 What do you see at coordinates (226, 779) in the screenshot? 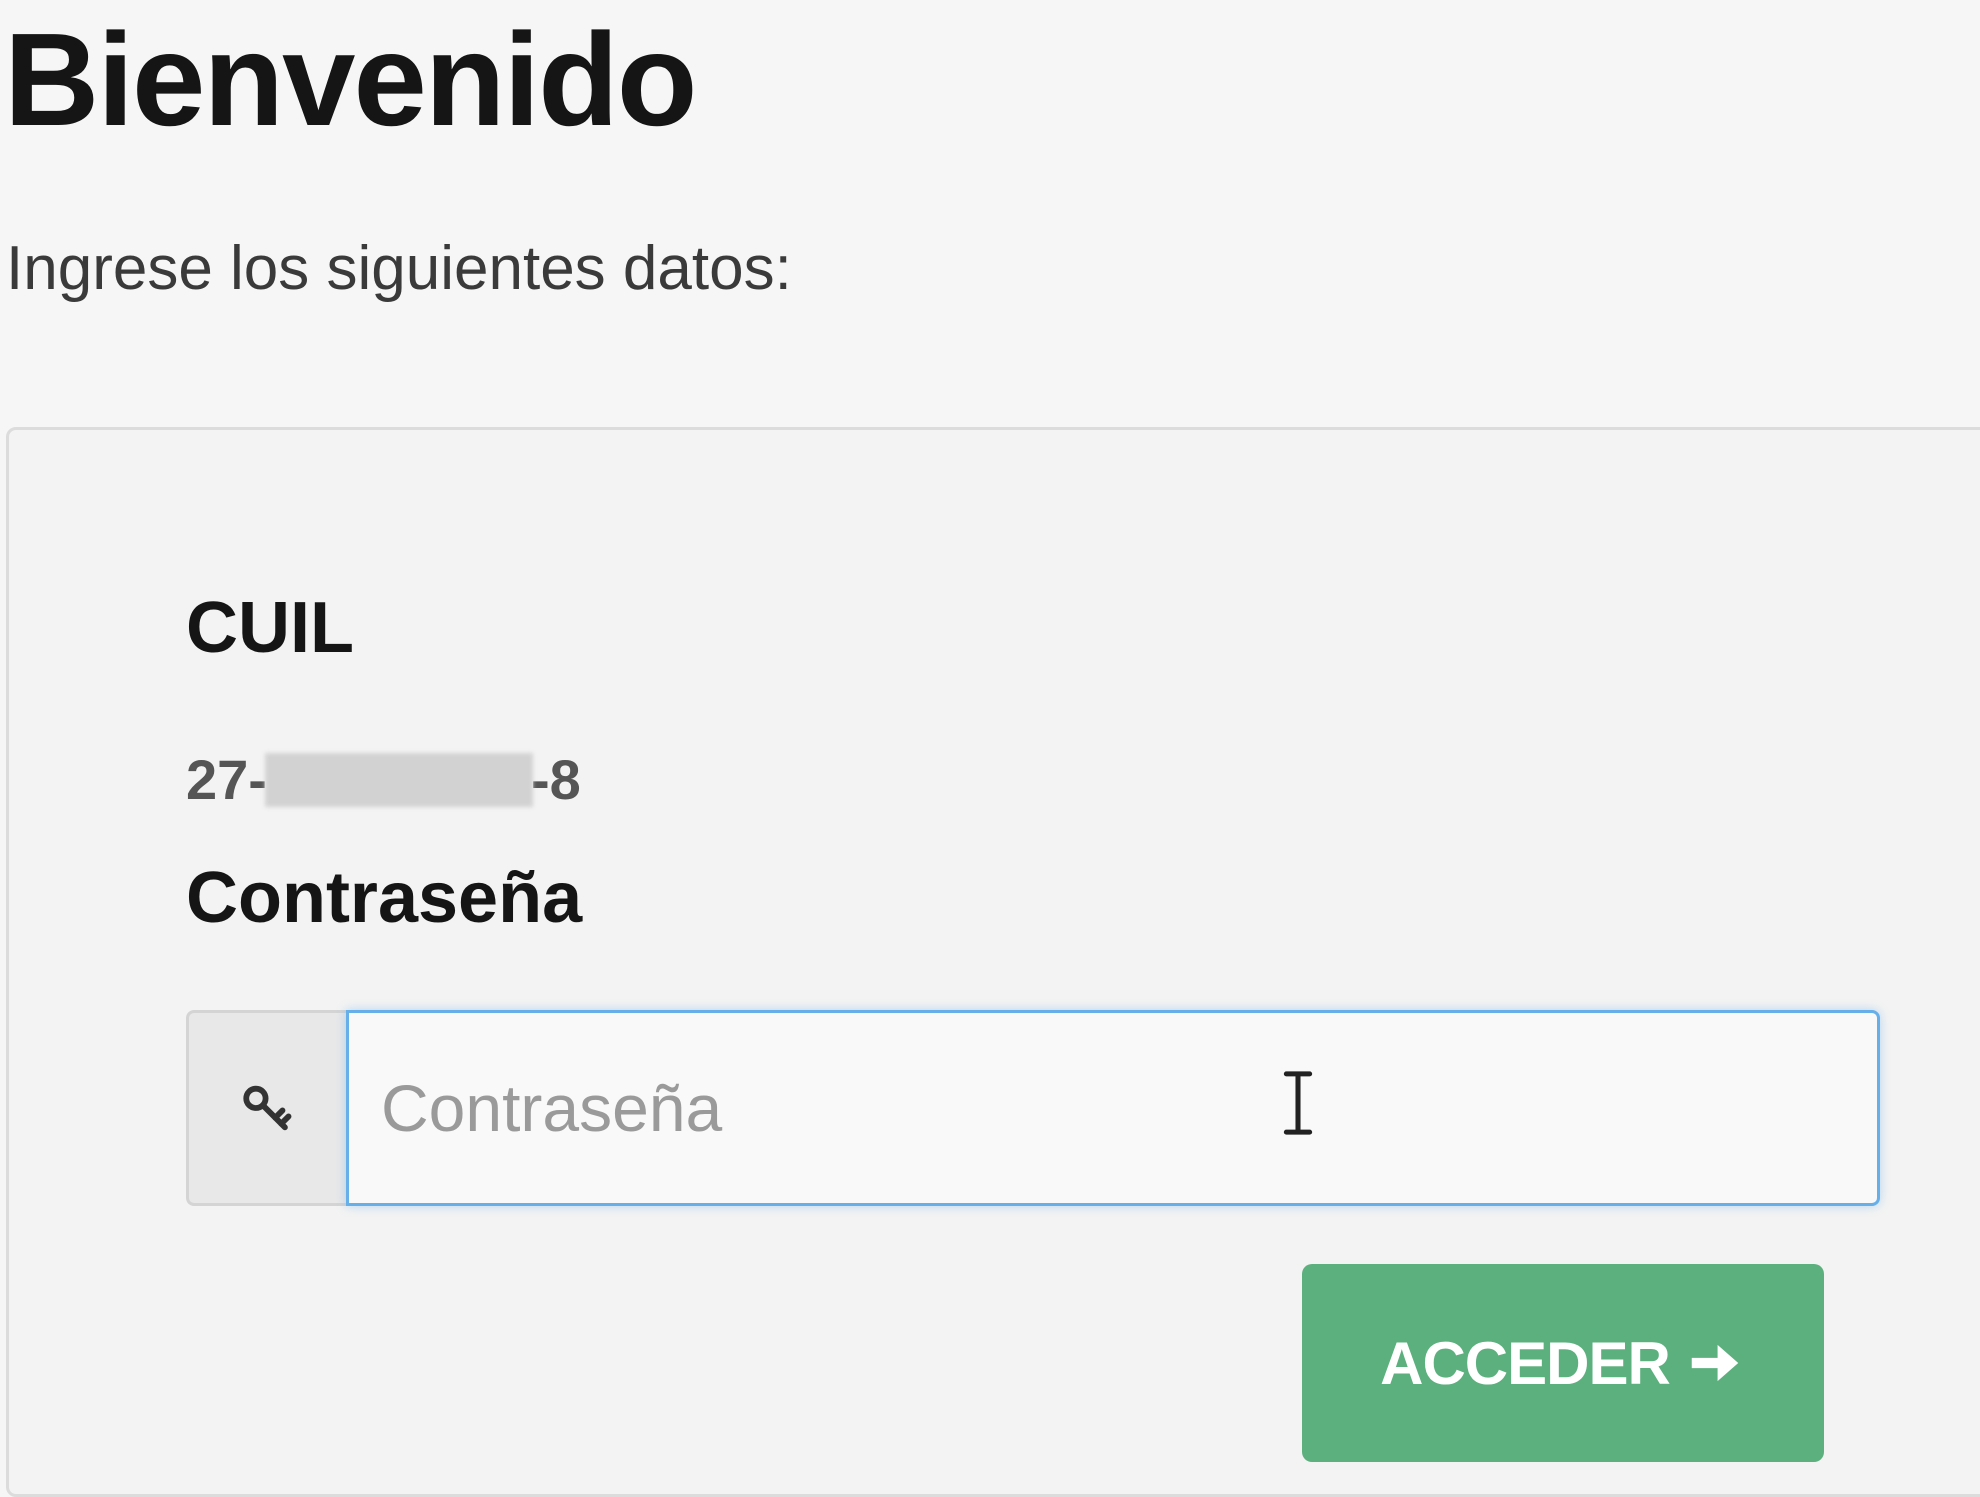
I see `cuil-prefix: 27-` at bounding box center [226, 779].